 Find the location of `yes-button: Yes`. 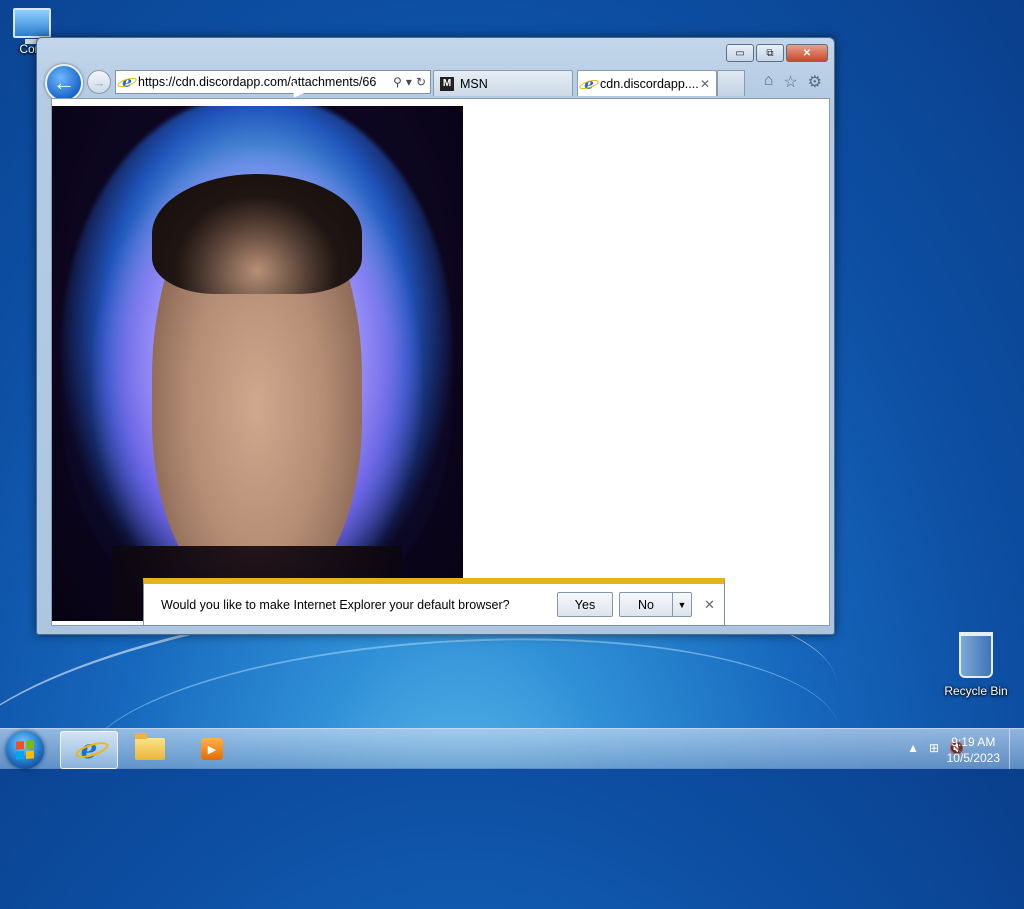

yes-button: Yes is located at coordinates (585, 604).